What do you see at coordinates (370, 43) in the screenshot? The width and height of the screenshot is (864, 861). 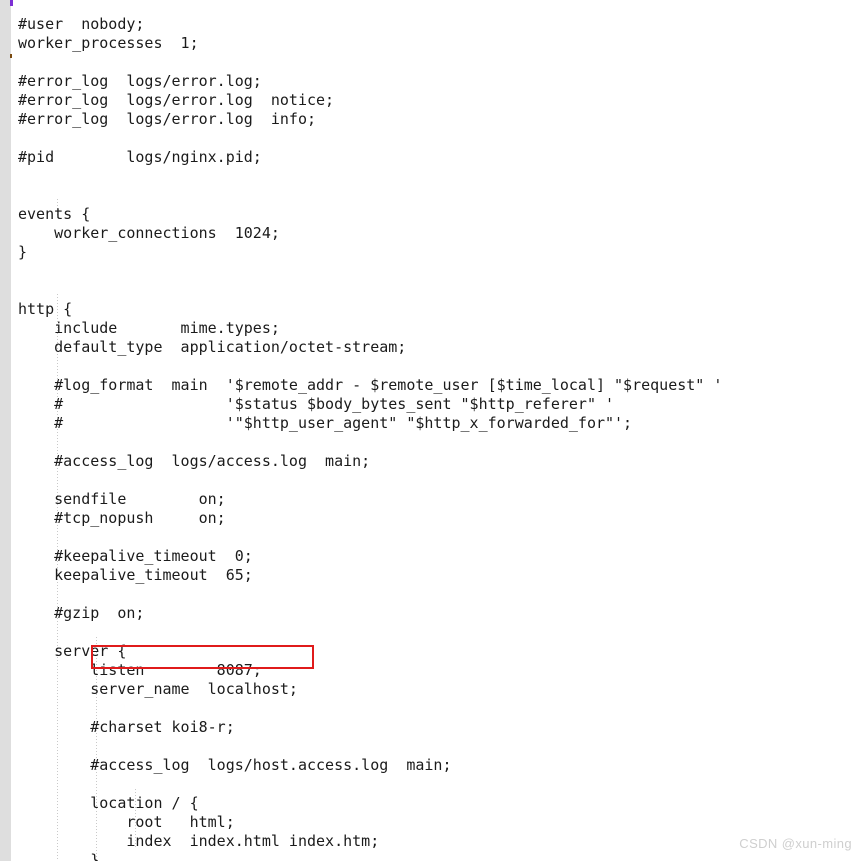 I see `code-line: worker_processes 1;` at bounding box center [370, 43].